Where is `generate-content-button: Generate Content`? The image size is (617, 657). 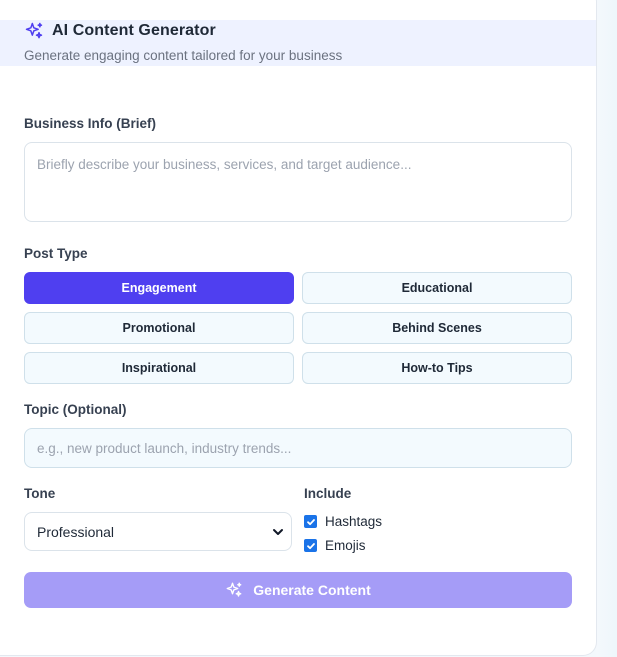
generate-content-button: Generate Content is located at coordinates (298, 590).